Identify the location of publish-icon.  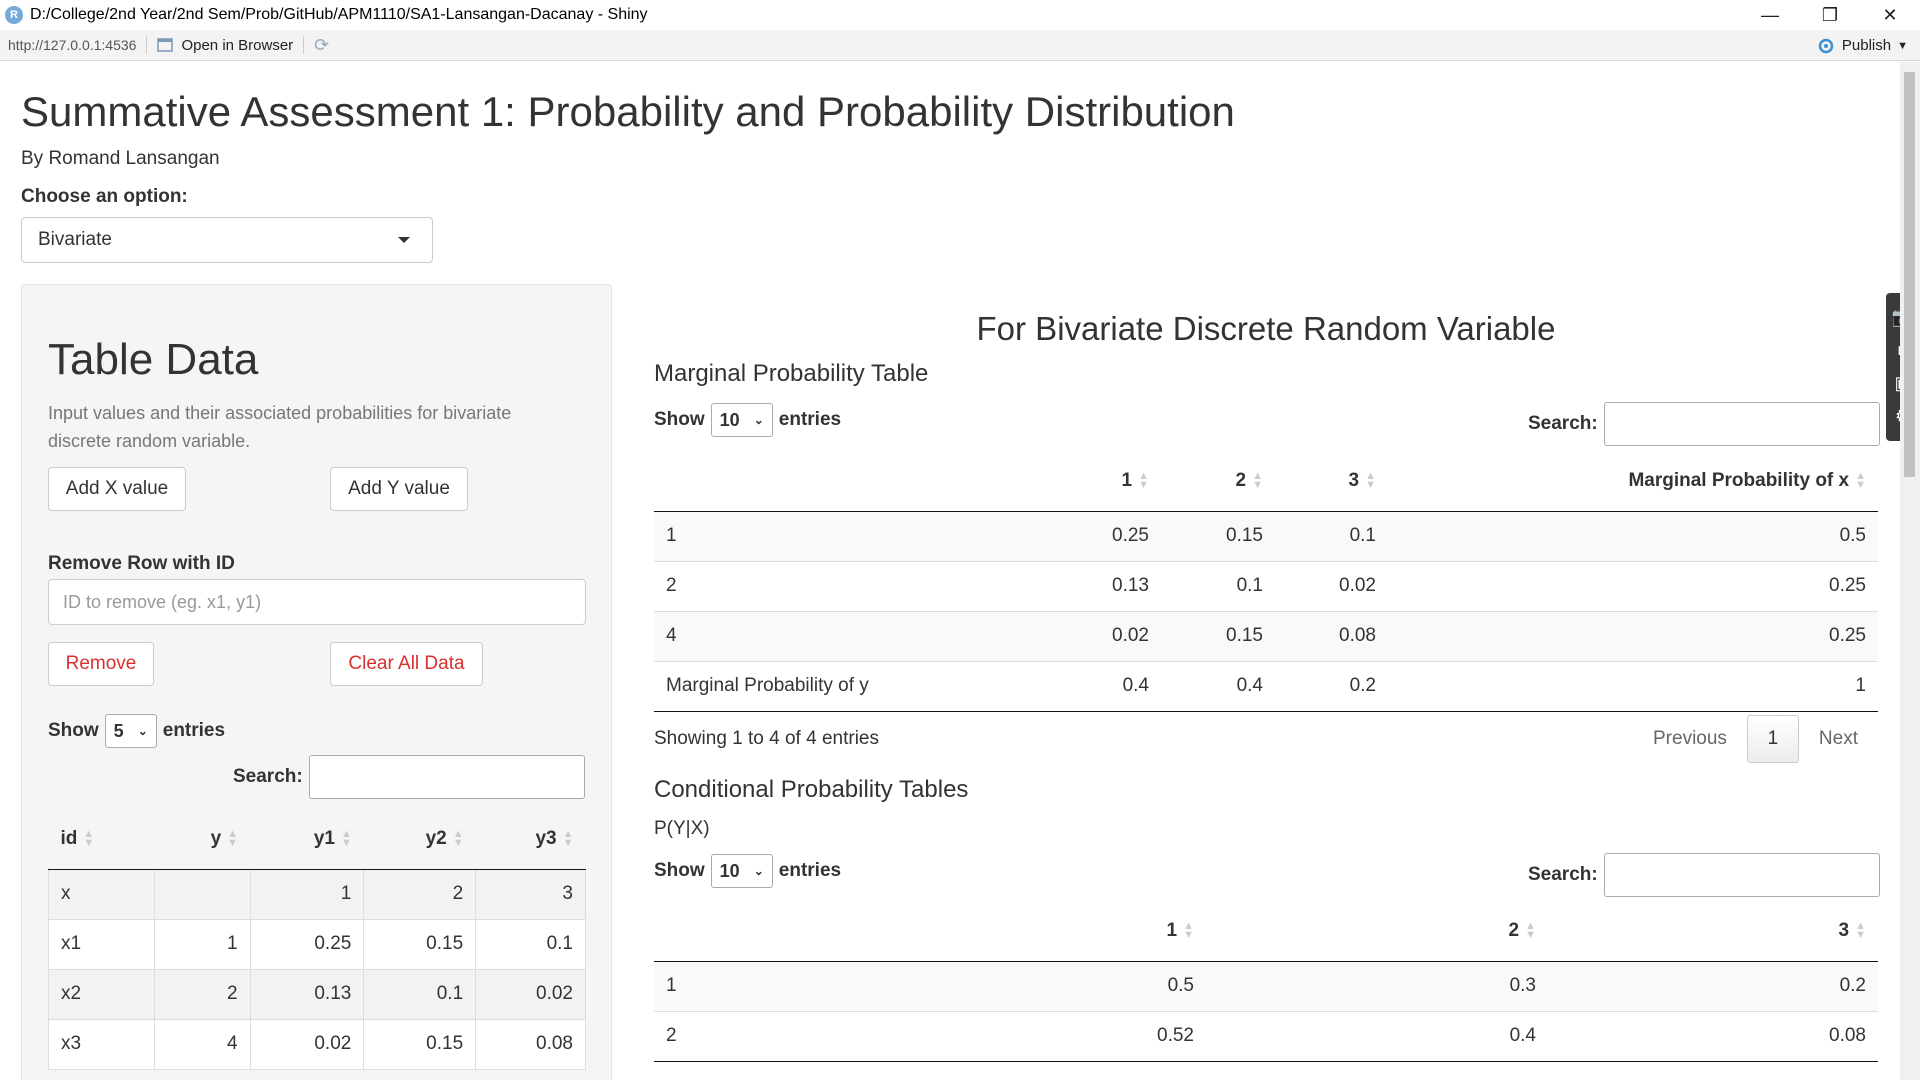
(1826, 45).